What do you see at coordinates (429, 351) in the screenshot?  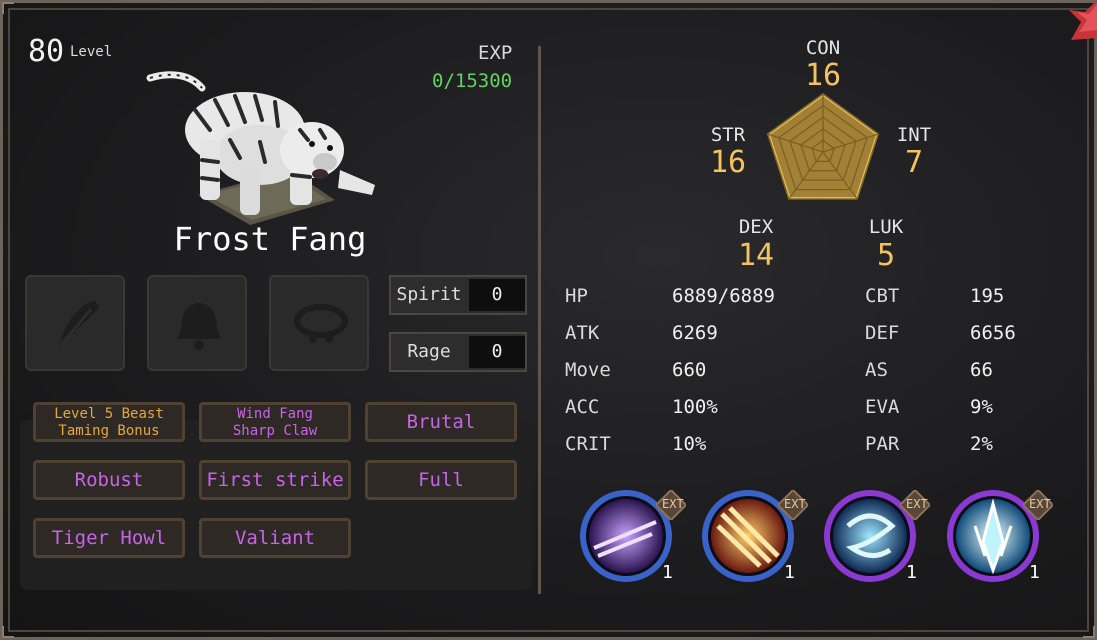 I see `rage-label: Rage` at bounding box center [429, 351].